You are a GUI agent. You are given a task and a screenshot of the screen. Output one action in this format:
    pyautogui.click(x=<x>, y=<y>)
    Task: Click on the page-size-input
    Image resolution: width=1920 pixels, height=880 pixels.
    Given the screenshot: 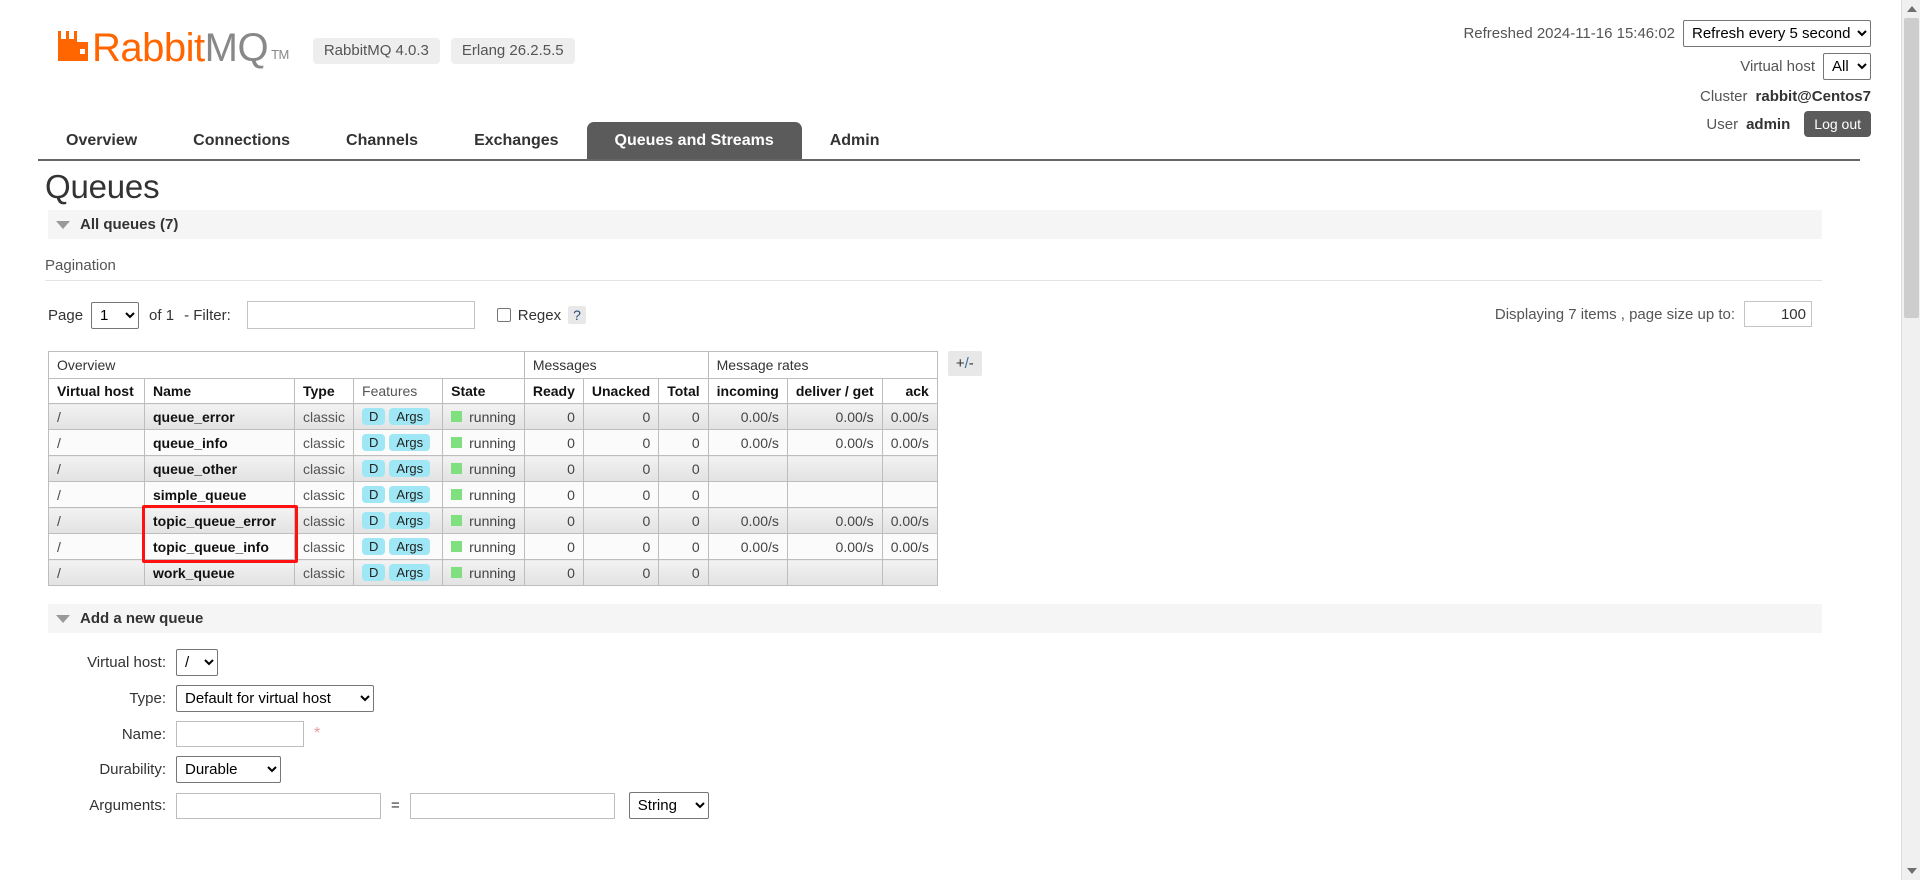 What is the action you would take?
    pyautogui.click(x=1778, y=314)
    